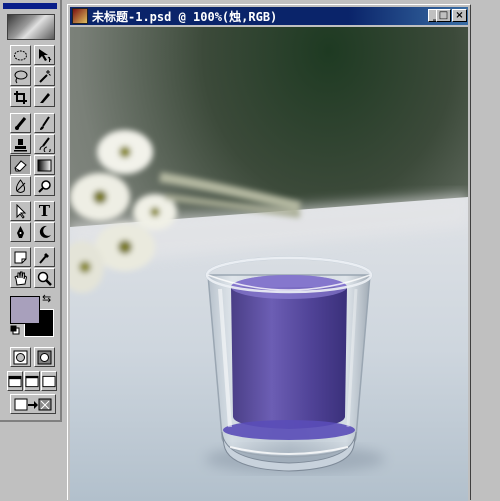  I want to click on lasso-tool-button, so click(20, 76).